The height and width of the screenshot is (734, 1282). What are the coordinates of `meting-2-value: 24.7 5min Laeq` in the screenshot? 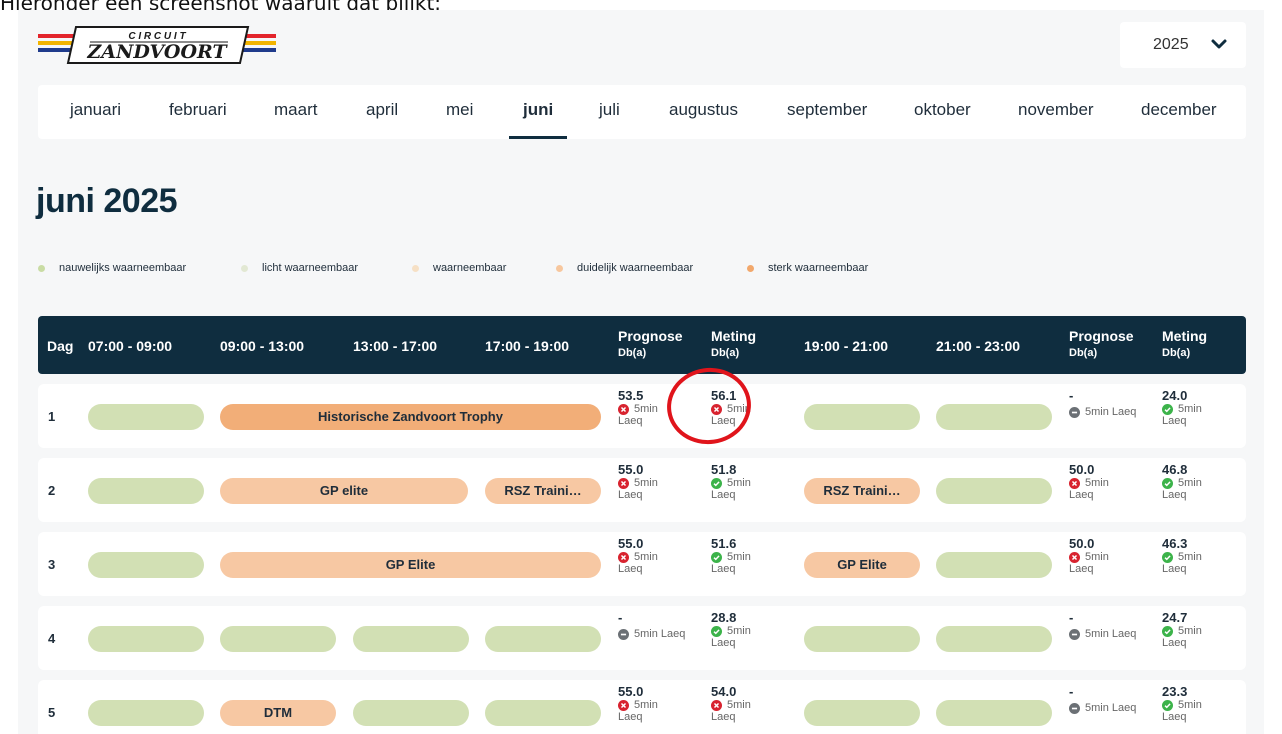 It's located at (1182, 629).